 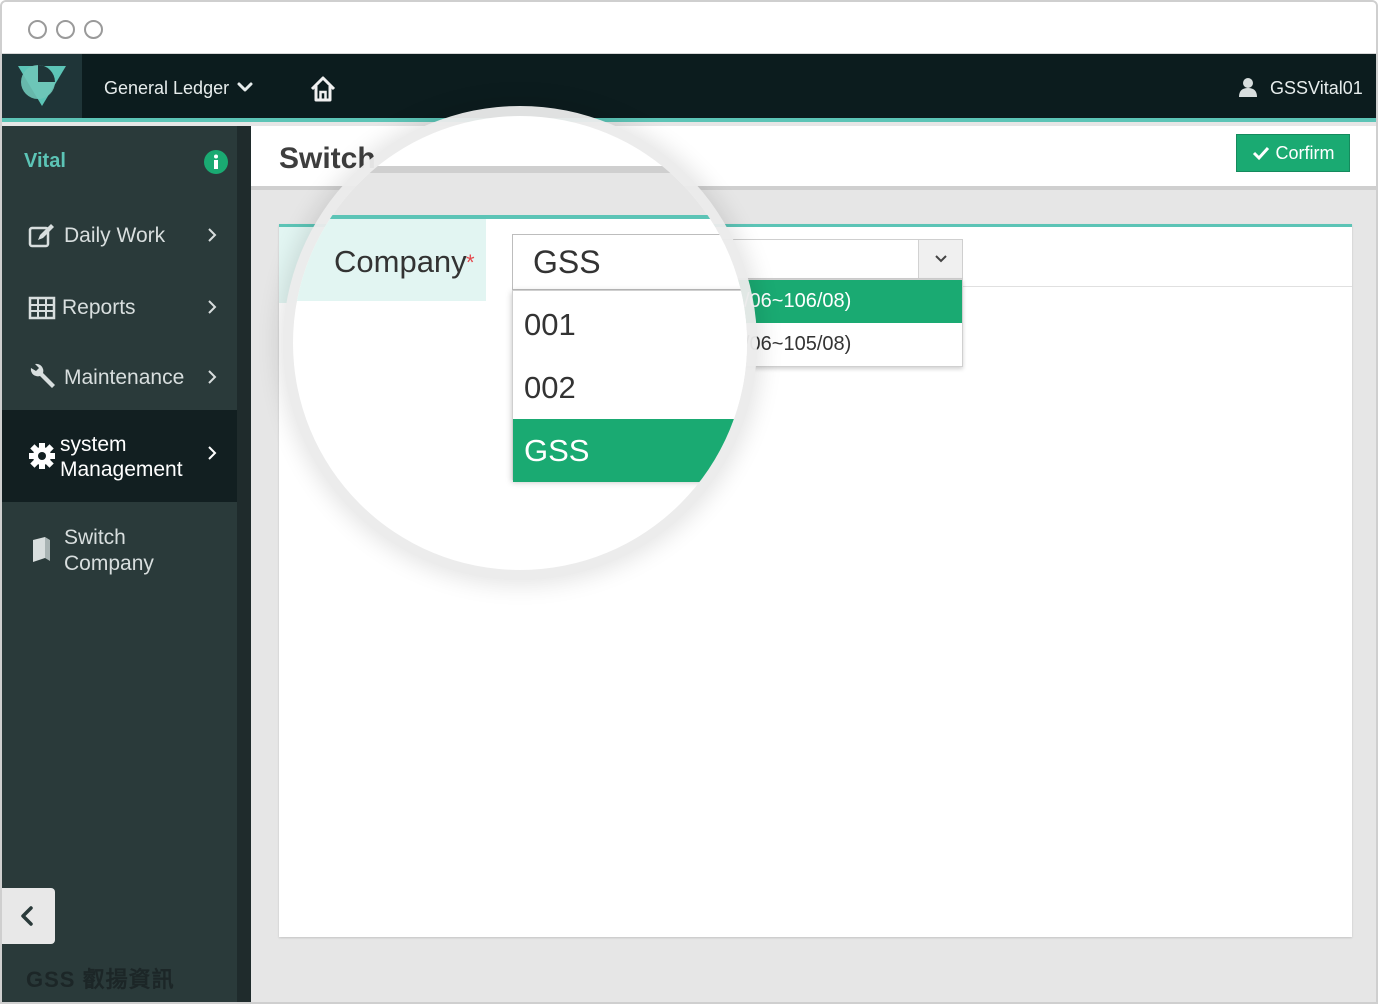 I want to click on home-icon, so click(x=323, y=89).